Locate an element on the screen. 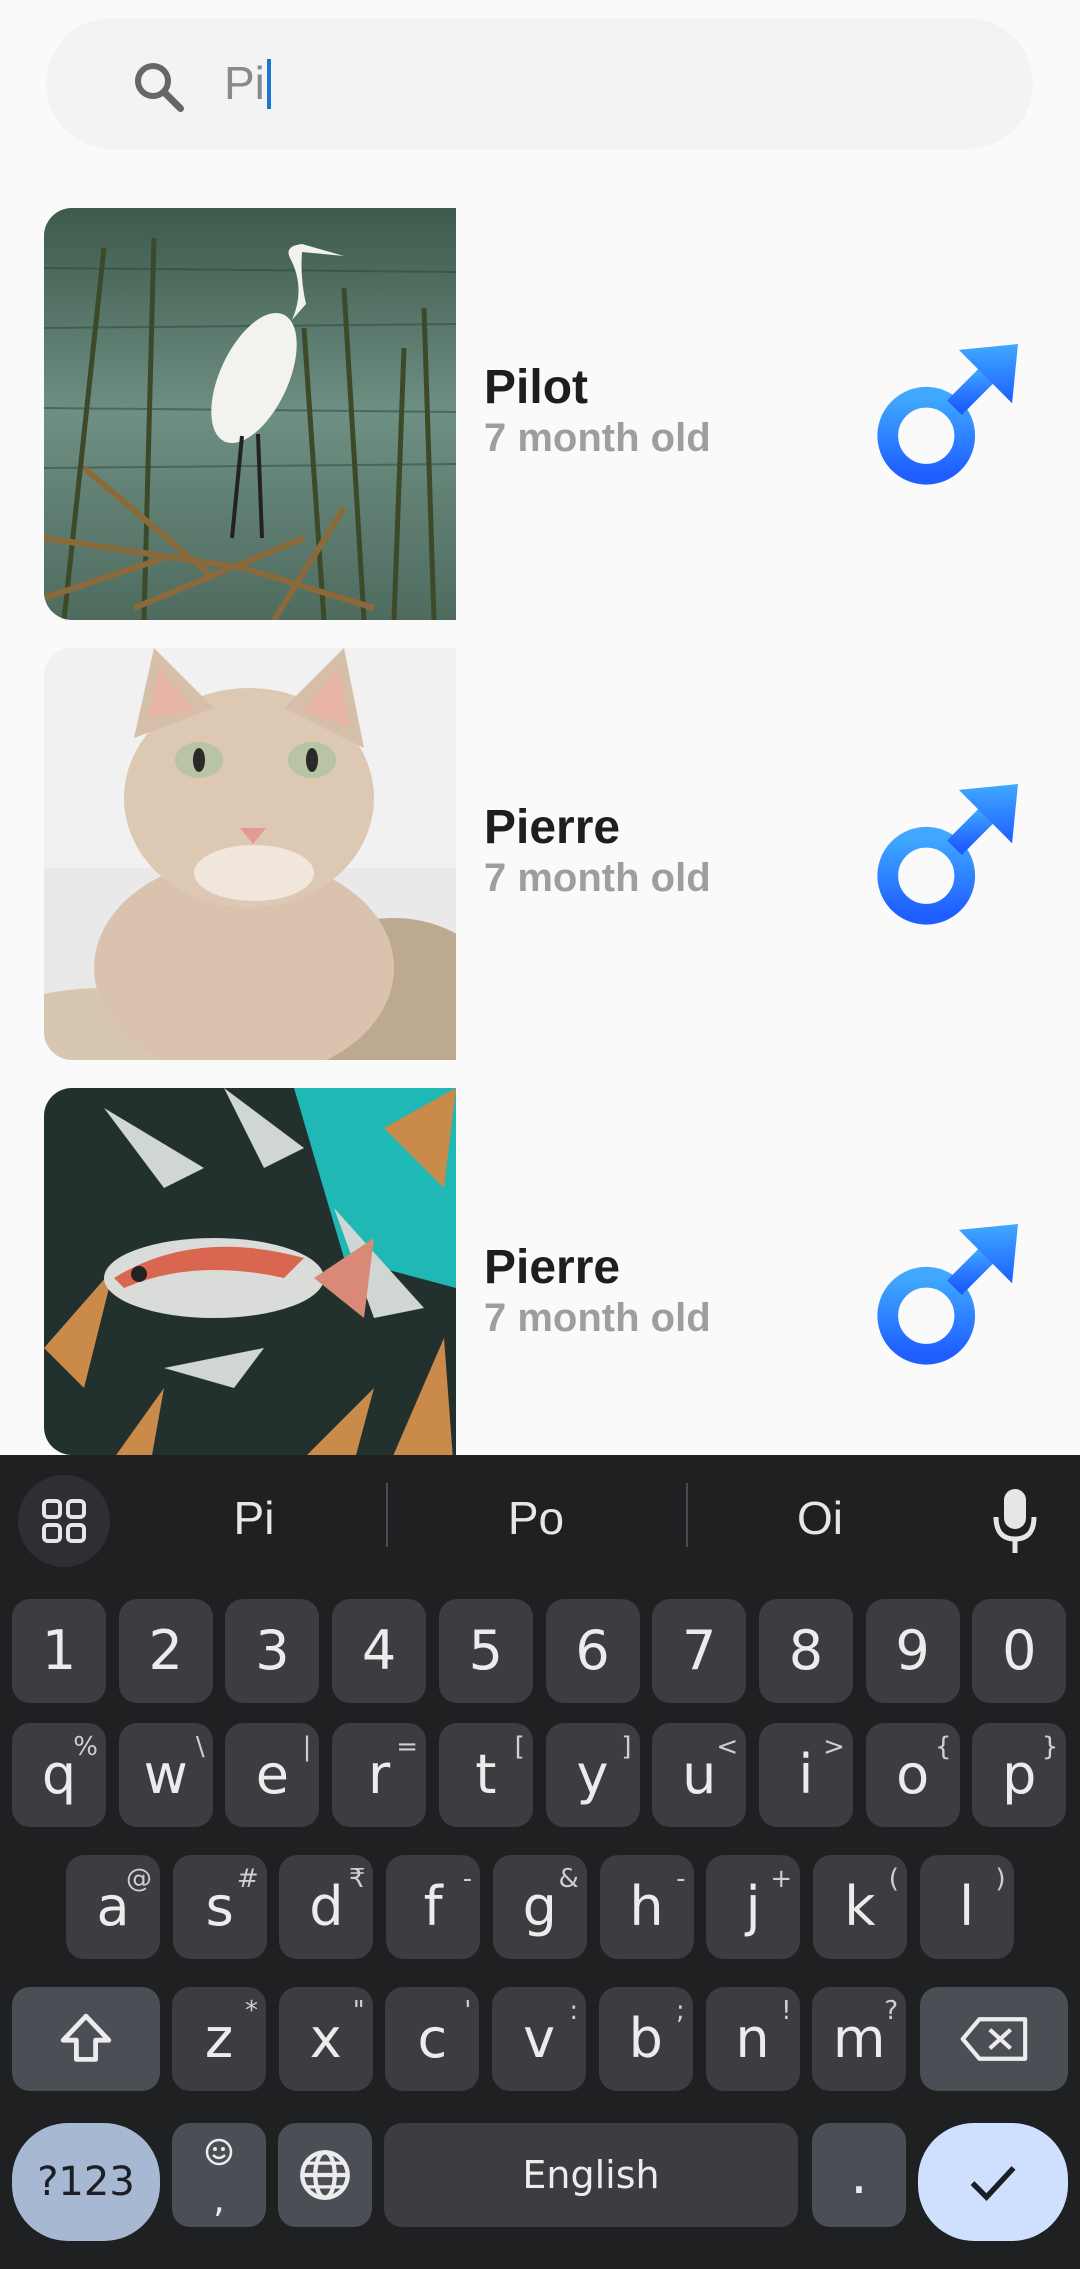 This screenshot has height=2269, width=1080. key-n-hint: ! is located at coordinates (786, 2011).